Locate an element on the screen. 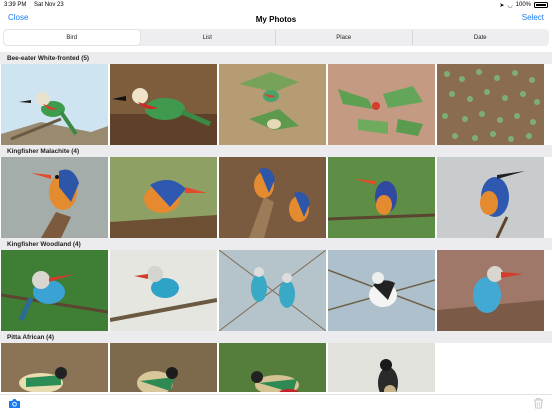 The image size is (552, 414). status-time: 3:39 PM is located at coordinates (15, 5).